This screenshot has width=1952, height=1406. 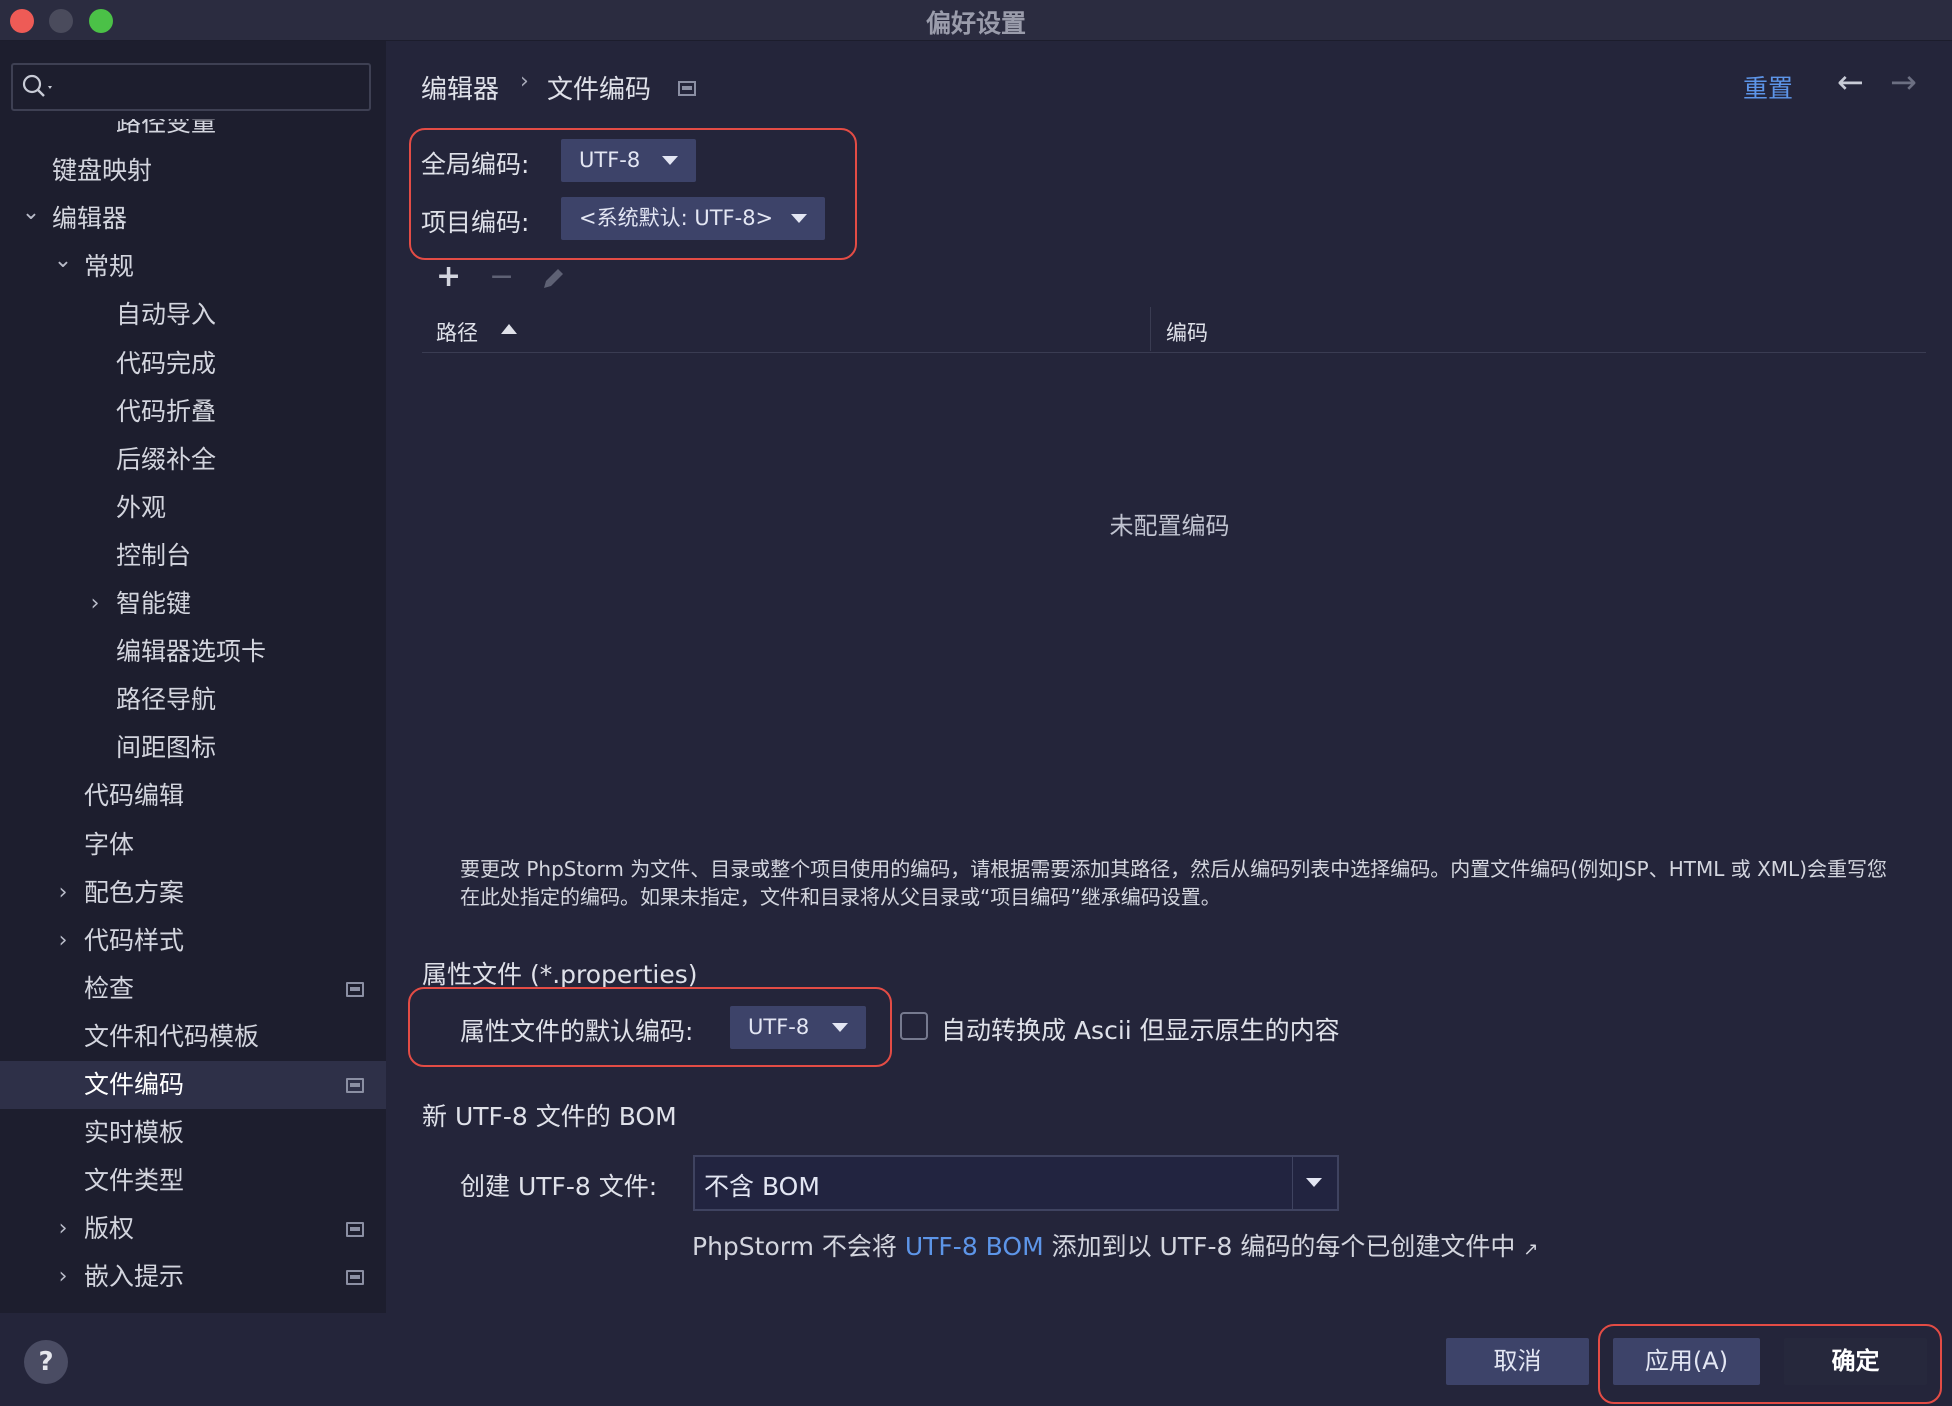 I want to click on sidebar-item: 代码编辑, so click(x=193, y=796).